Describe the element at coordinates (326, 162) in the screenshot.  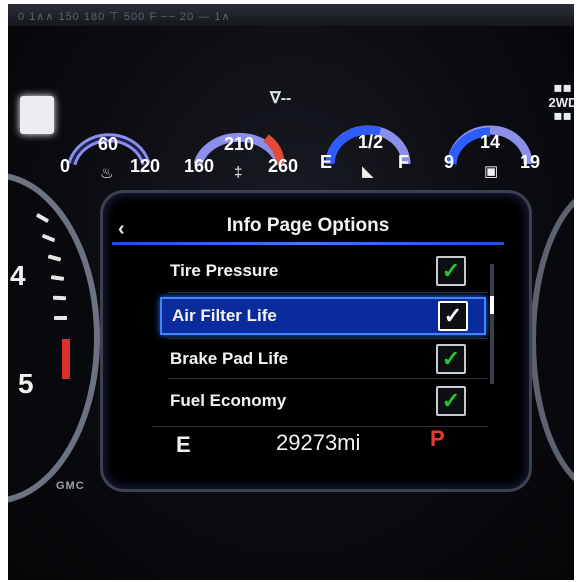
I see `fuel-empty-label: E` at that location.